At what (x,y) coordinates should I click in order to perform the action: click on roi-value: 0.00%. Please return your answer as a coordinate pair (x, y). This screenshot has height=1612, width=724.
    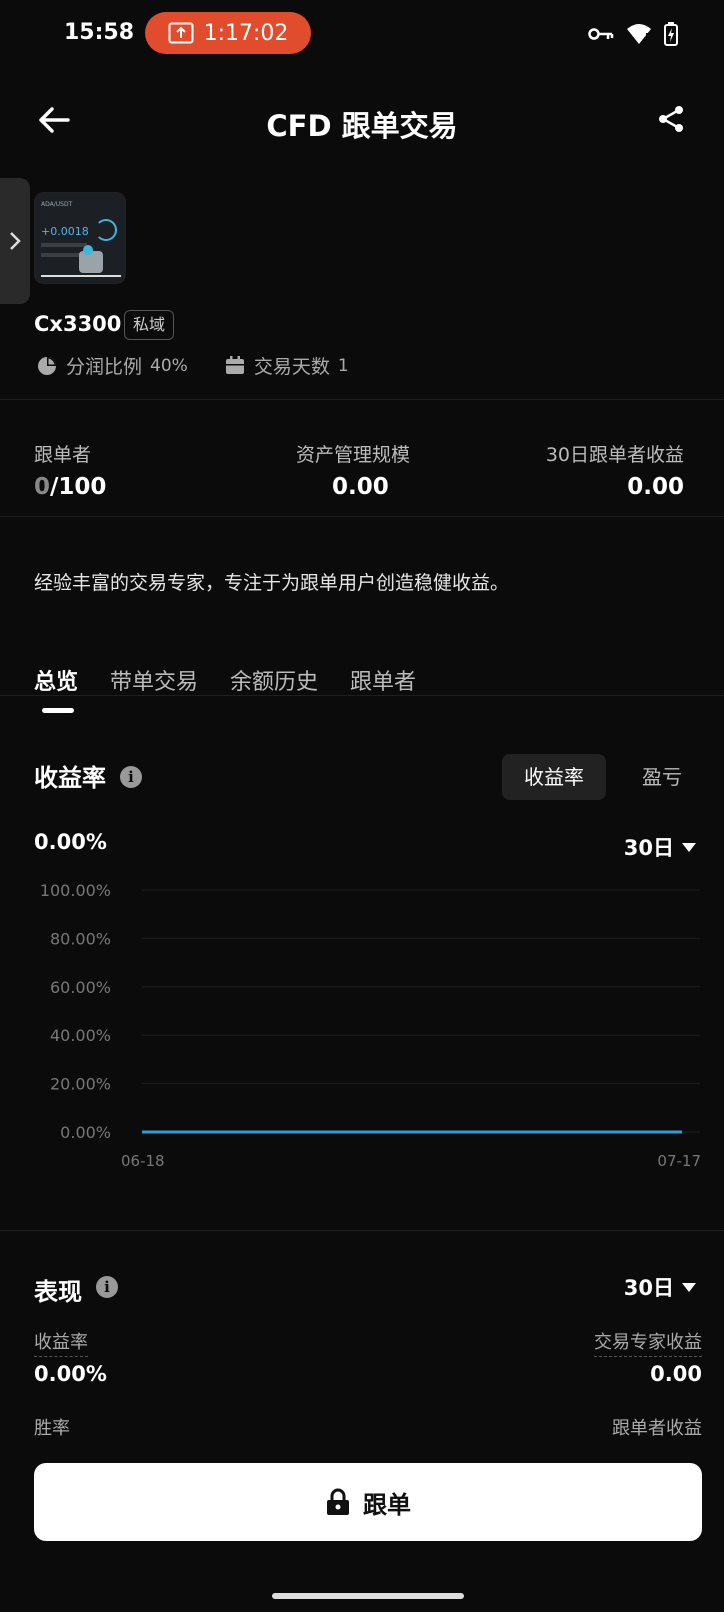
    Looking at the image, I should click on (70, 1374).